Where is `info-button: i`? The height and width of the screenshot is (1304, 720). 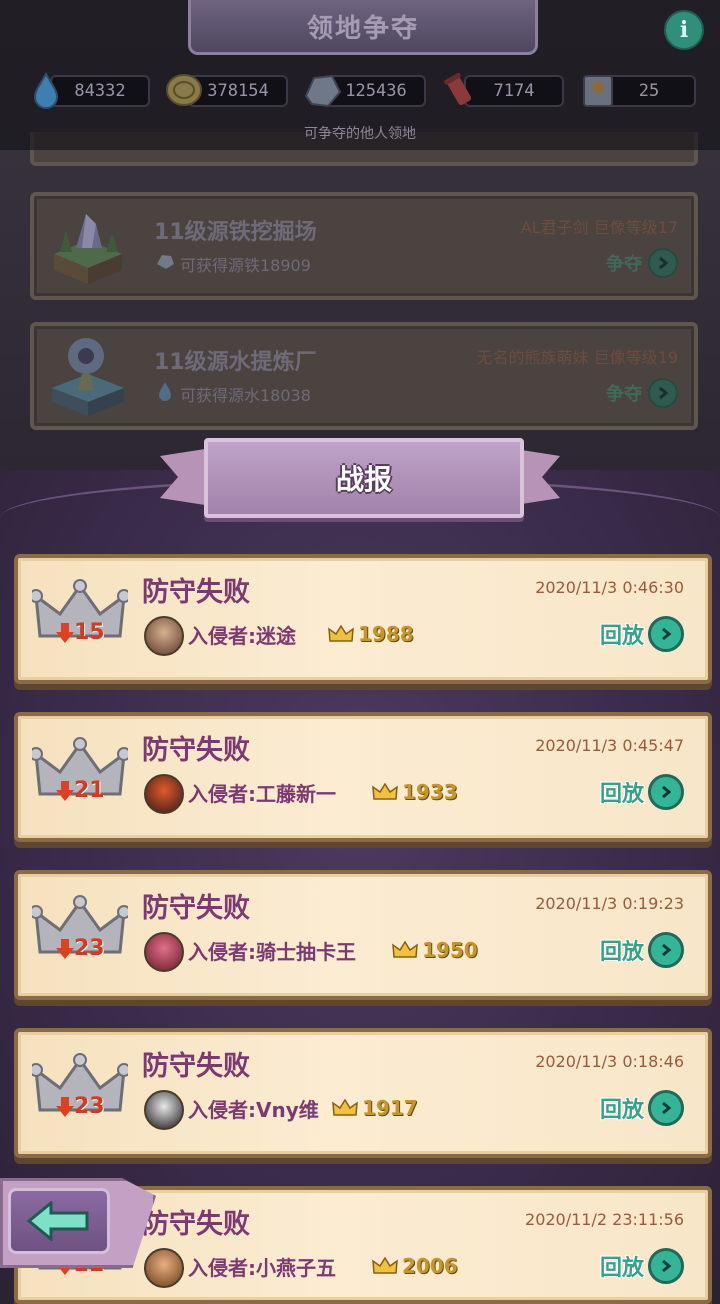
info-button: i is located at coordinates (684, 30).